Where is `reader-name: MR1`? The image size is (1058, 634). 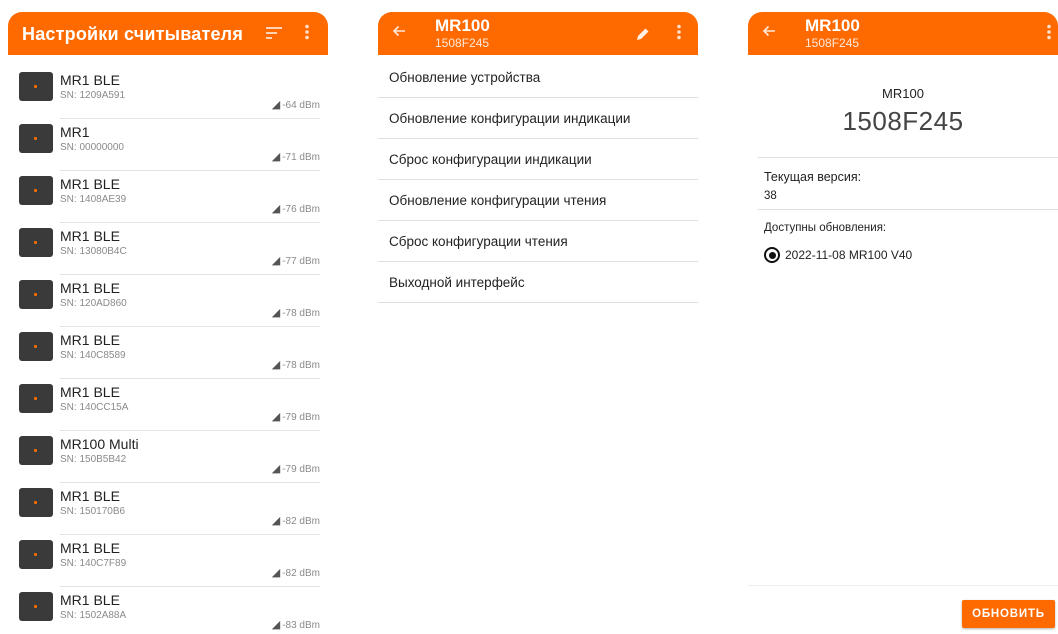
reader-name: MR1 is located at coordinates (75, 132).